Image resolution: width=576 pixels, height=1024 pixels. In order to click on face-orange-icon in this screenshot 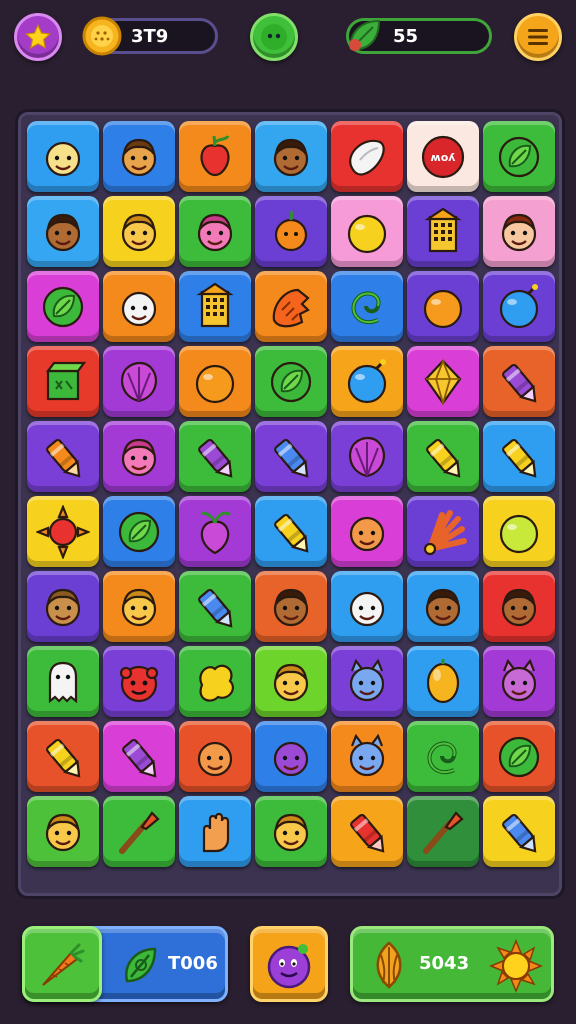, I will do `click(367, 533)`.